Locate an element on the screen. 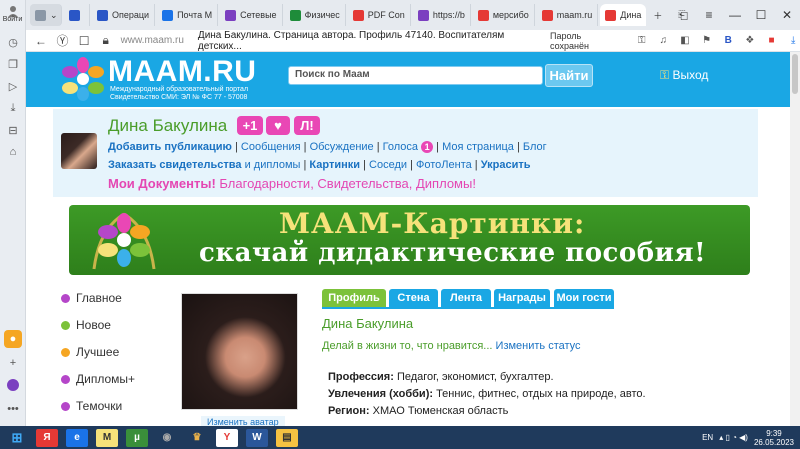 Image resolution: width=800 pixels, height=449 pixels. adblock-icon: ■ is located at coordinates (772, 40).